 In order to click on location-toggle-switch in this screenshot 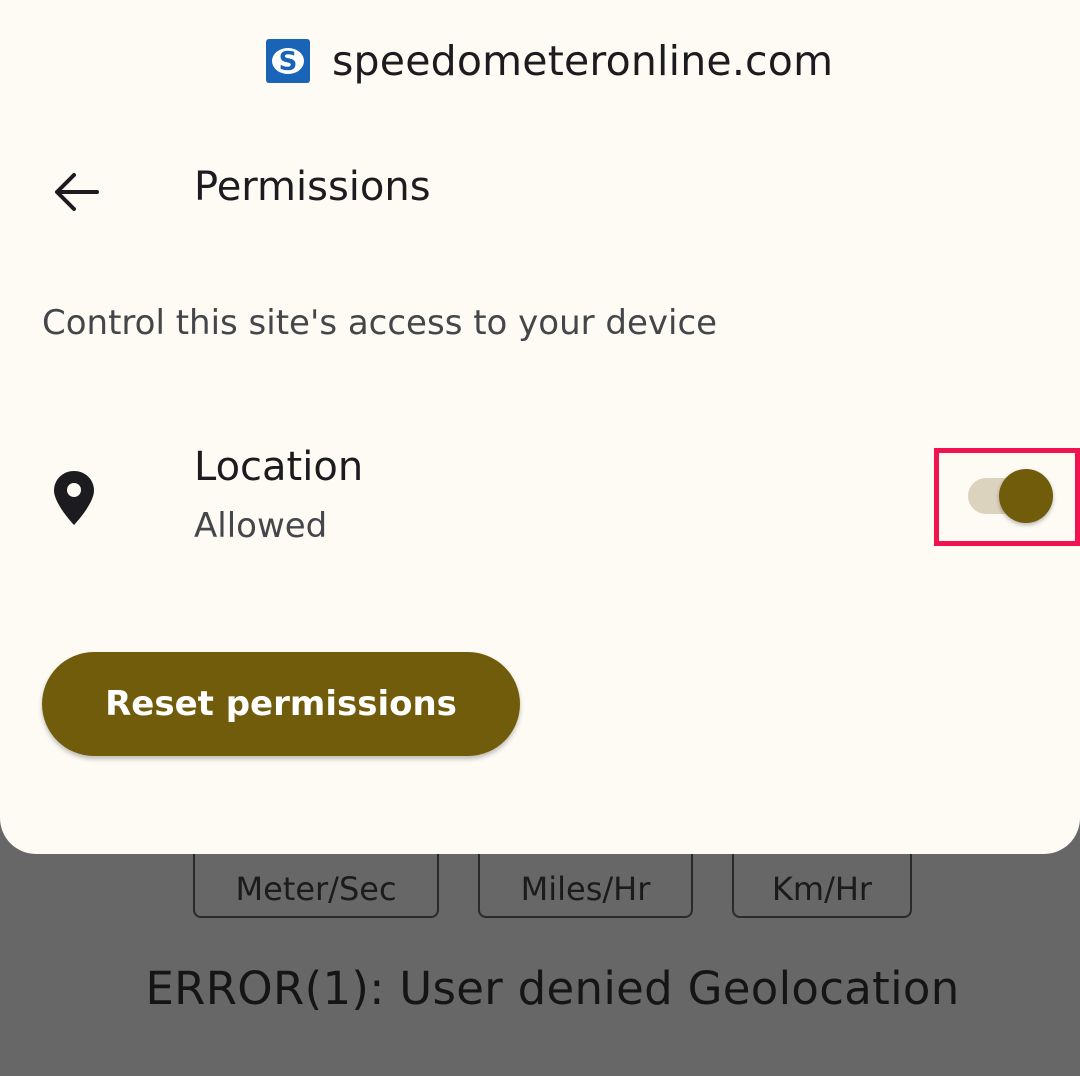, I will do `click(1010, 496)`.